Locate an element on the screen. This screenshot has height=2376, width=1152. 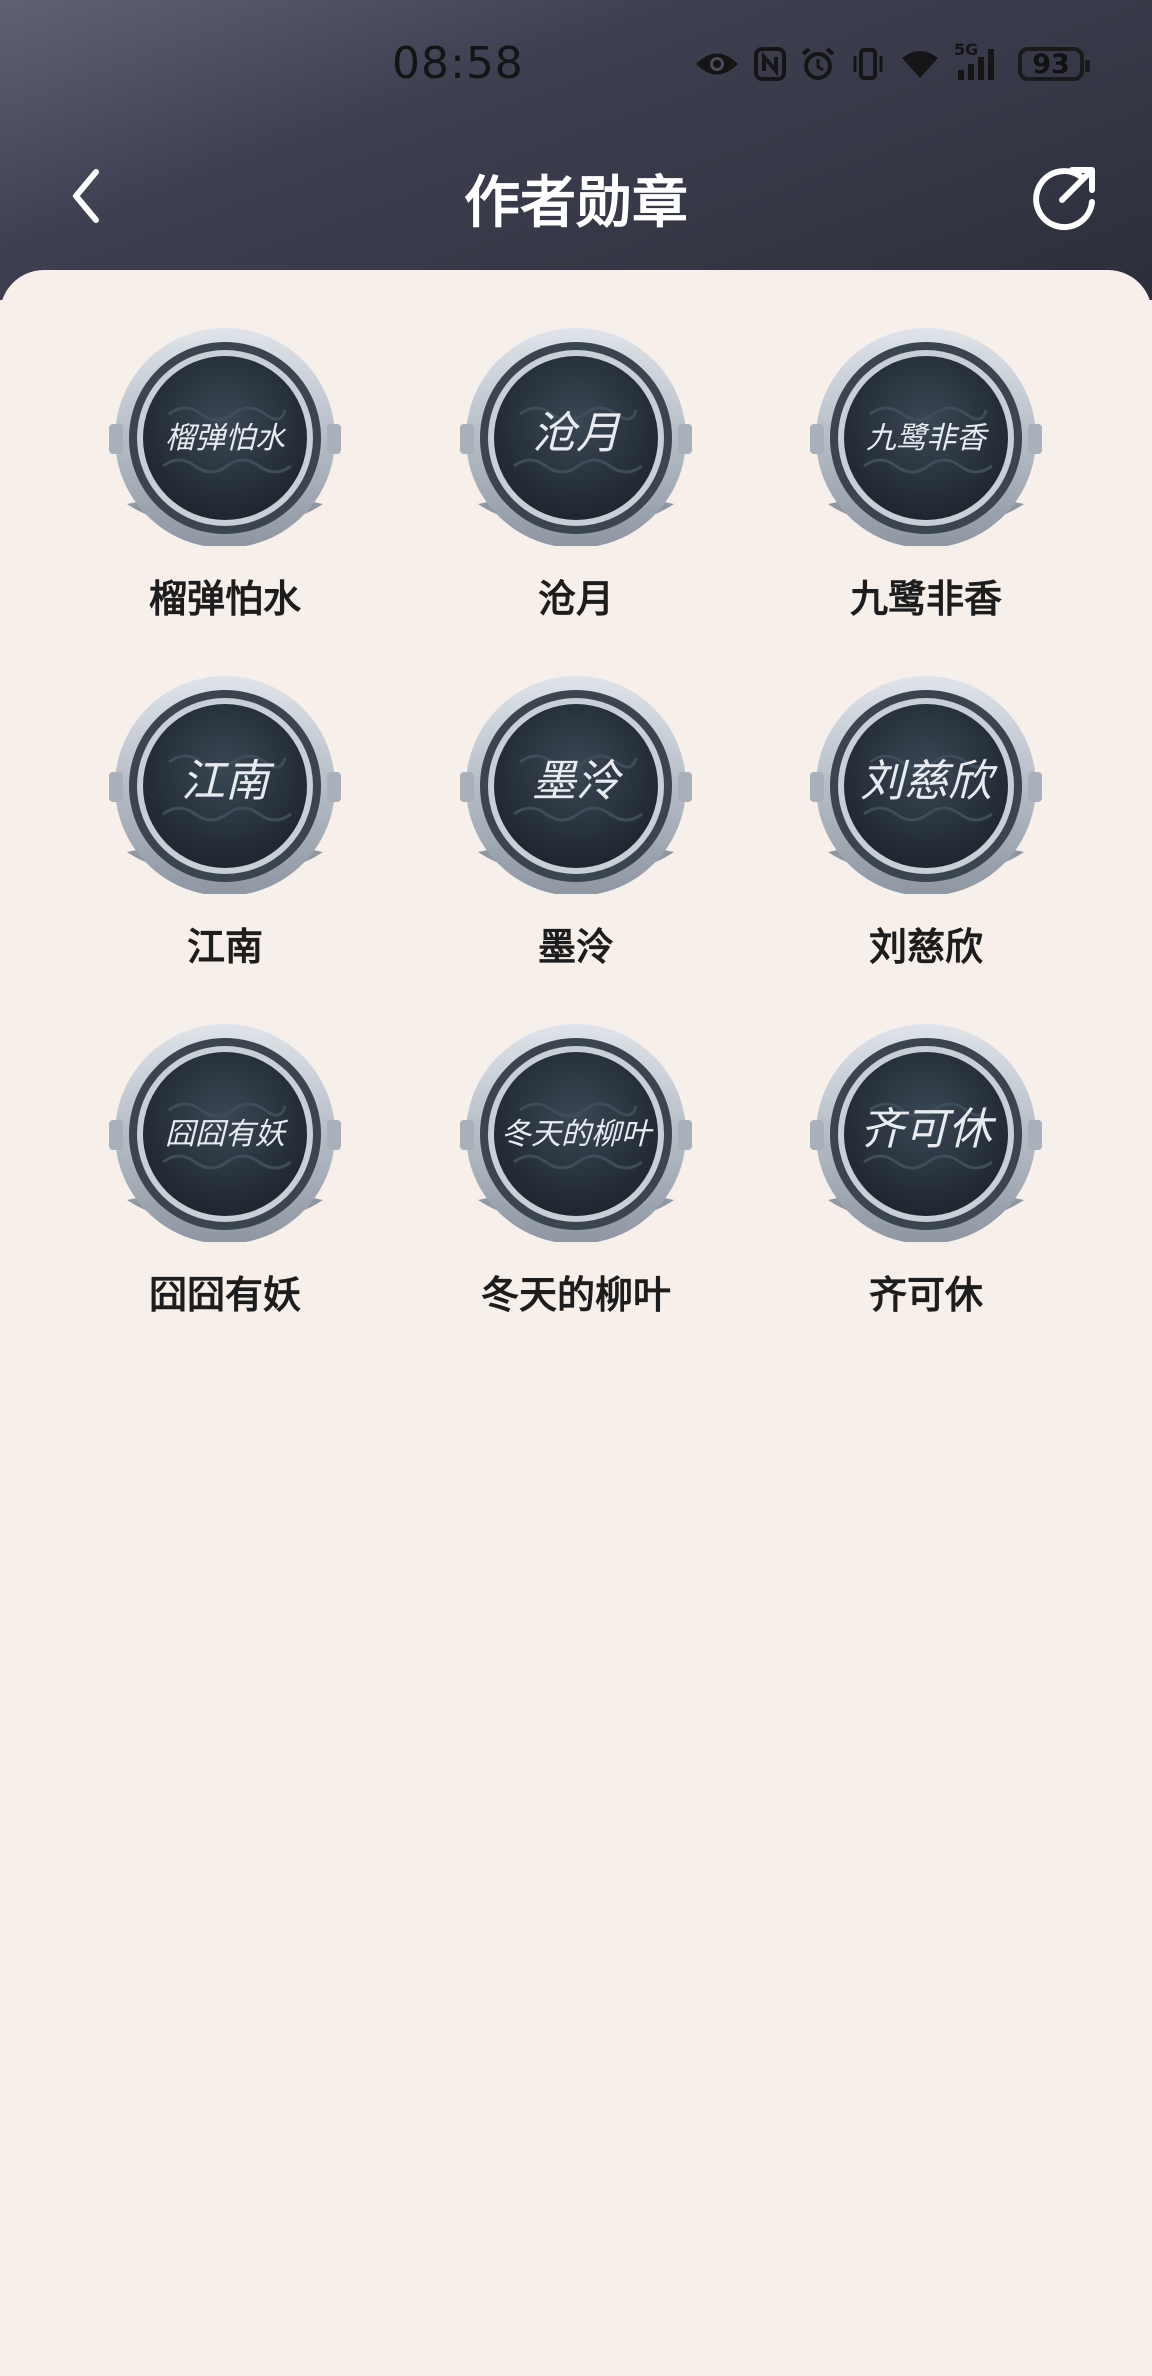
author-badge: 榴弹怕水 榴弹怕水 is located at coordinates (225, 474).